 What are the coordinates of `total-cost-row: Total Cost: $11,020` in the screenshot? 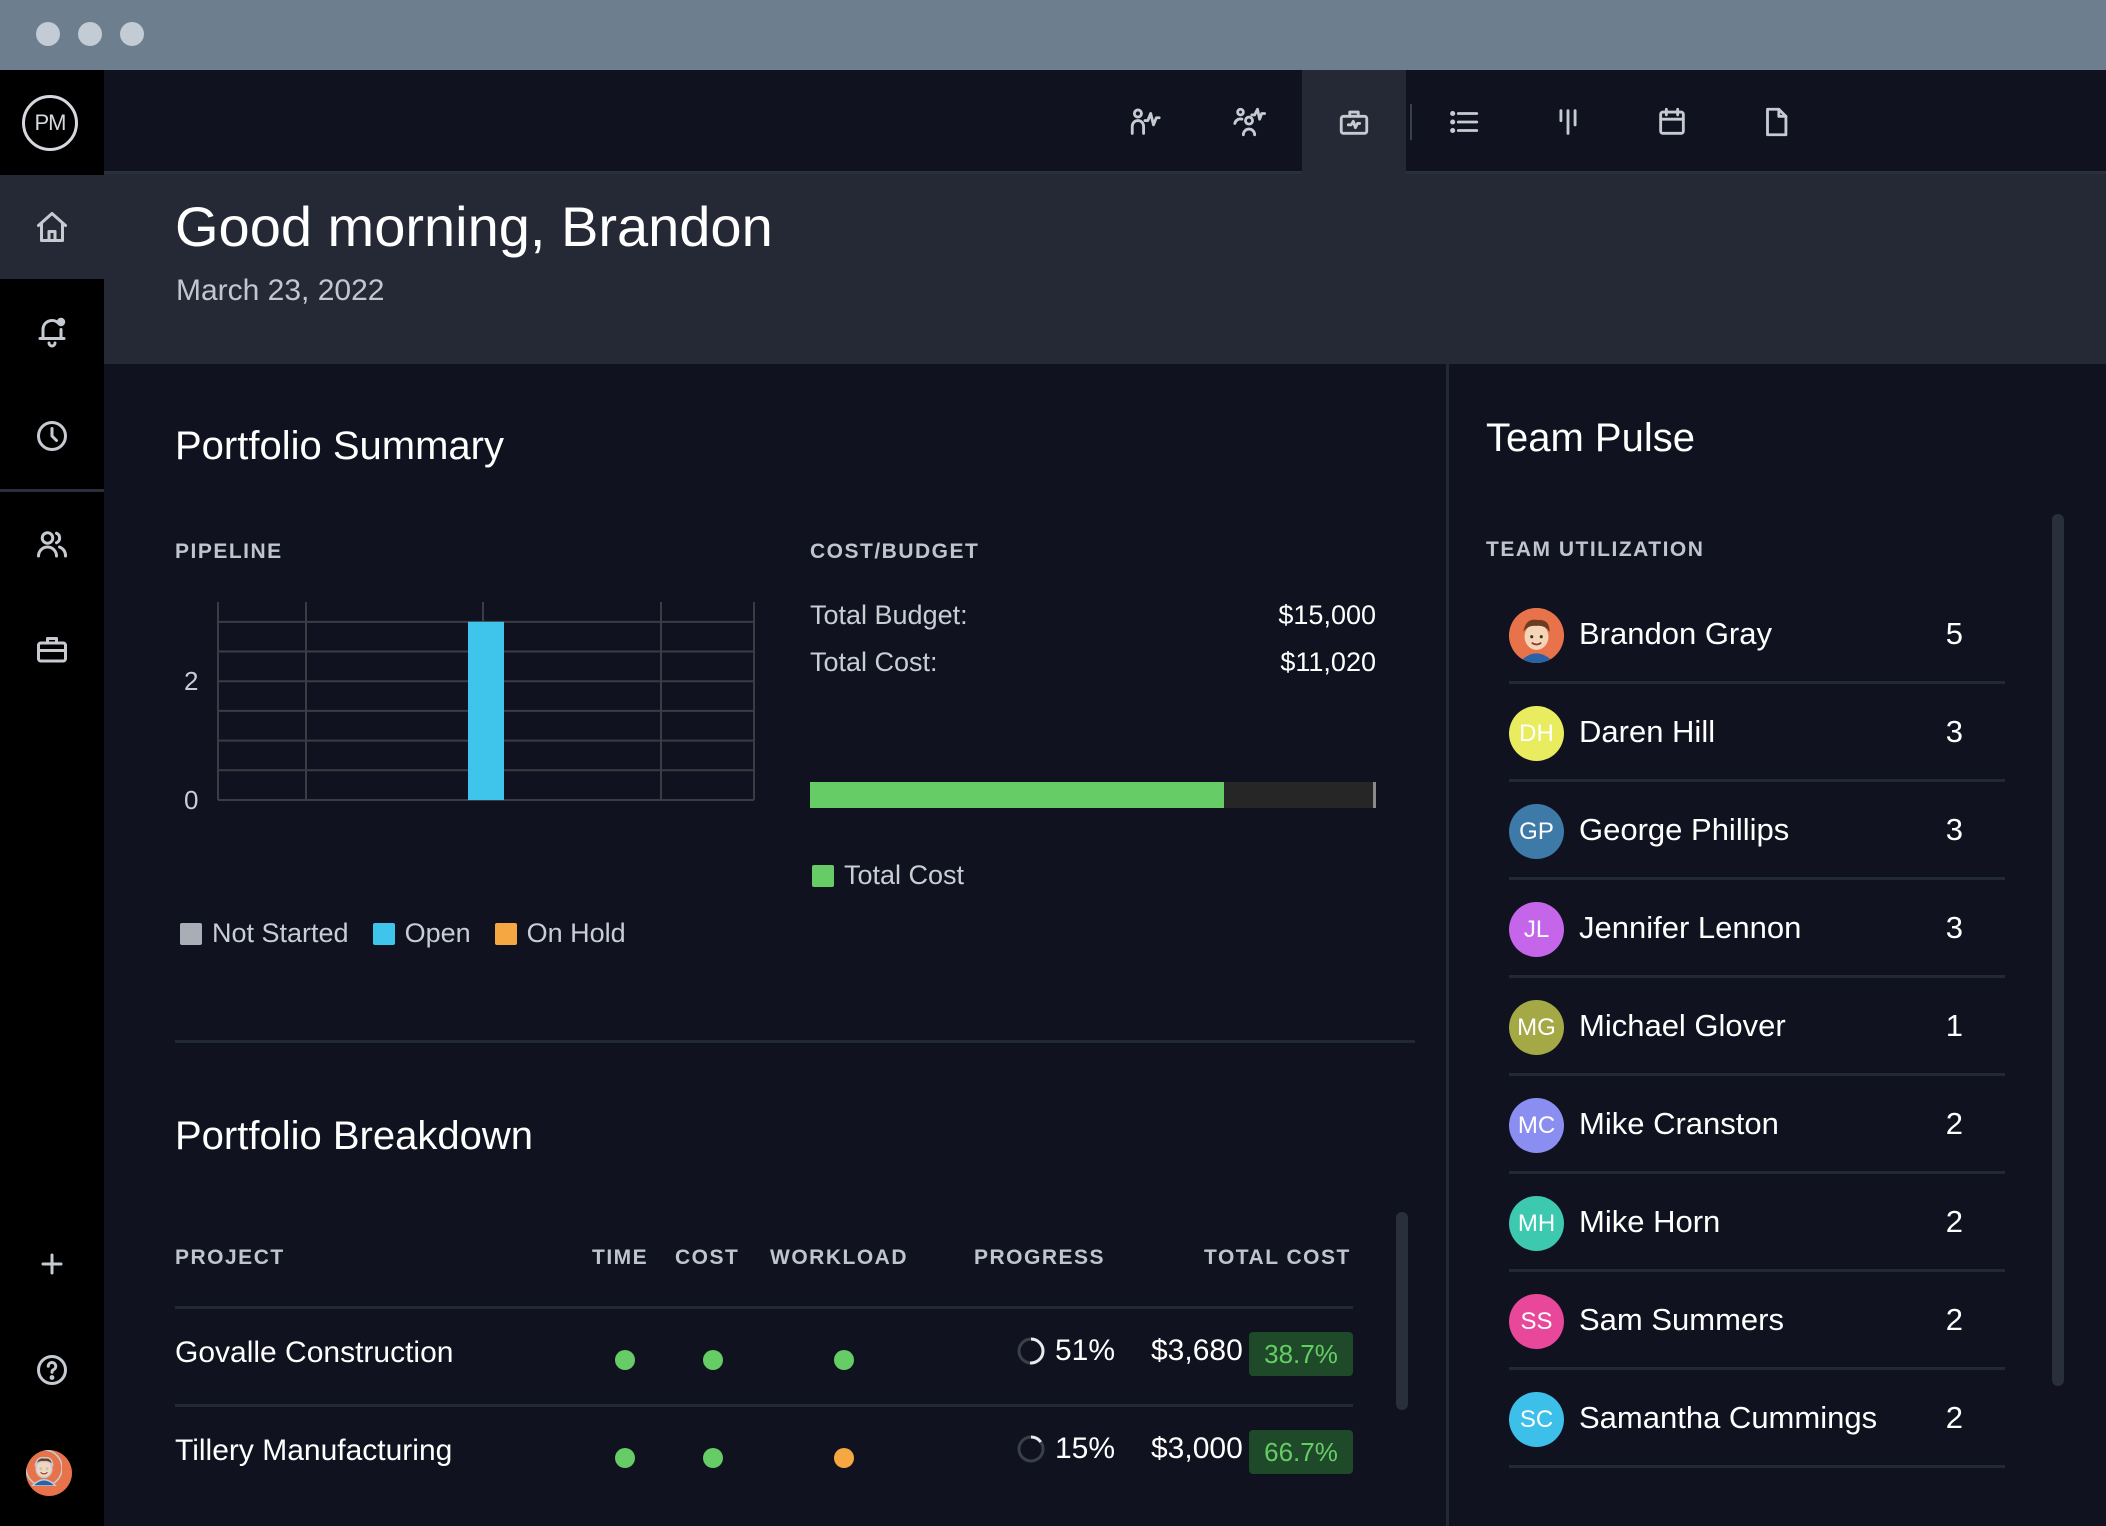 It's located at (1093, 662).